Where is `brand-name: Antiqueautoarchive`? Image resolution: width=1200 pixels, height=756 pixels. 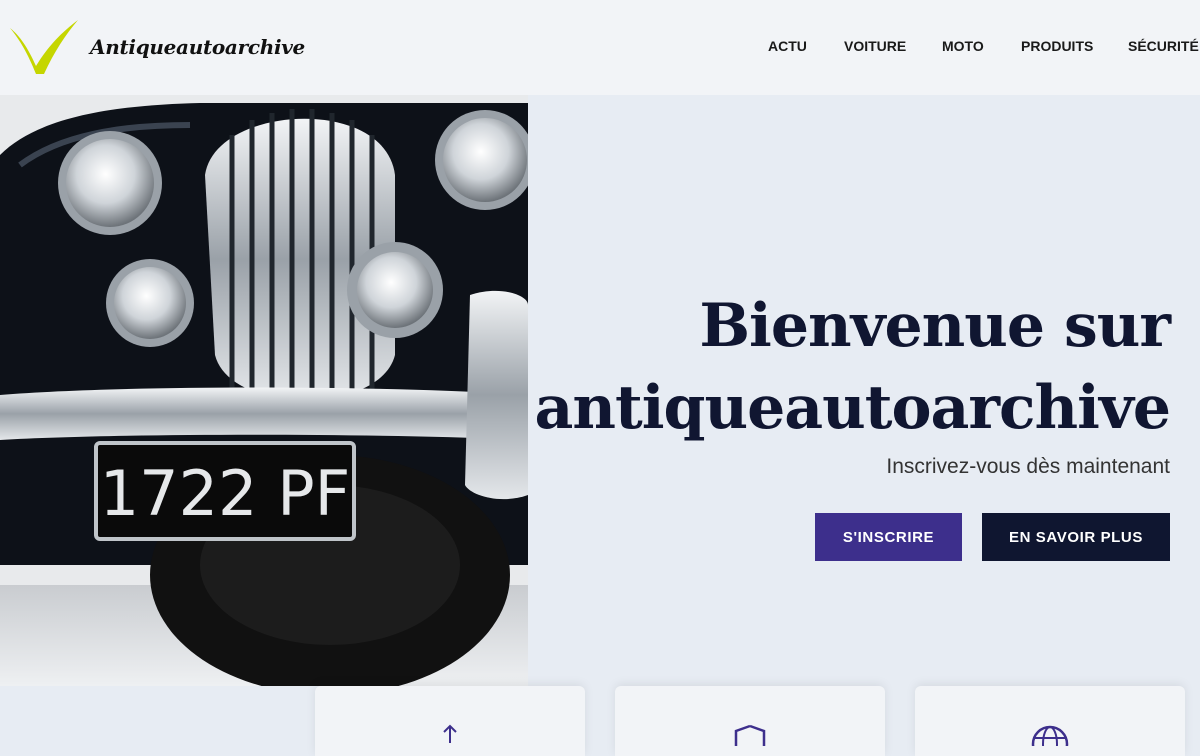
brand-name: Antiqueautoarchive is located at coordinates (197, 47).